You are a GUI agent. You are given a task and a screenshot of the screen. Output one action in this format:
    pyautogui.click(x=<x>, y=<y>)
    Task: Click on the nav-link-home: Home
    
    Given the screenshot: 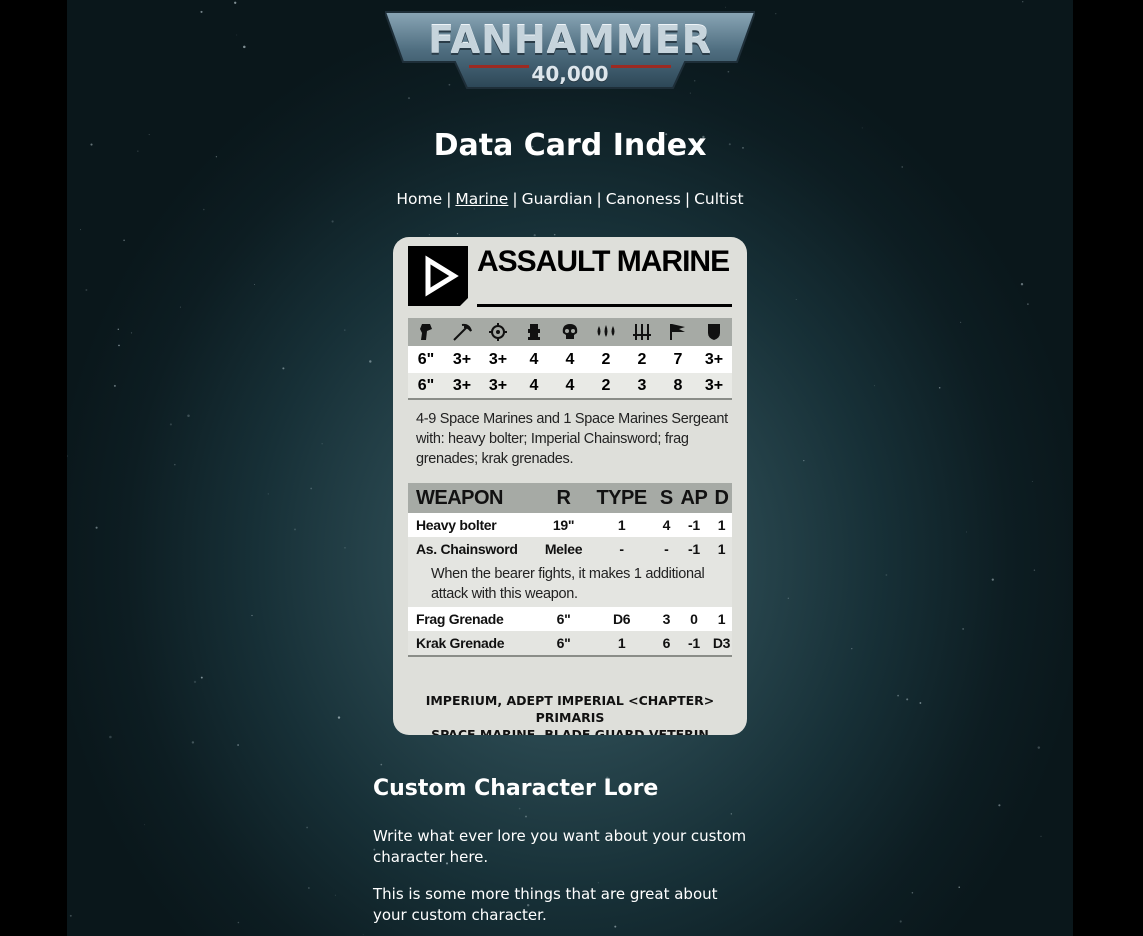 What is the action you would take?
    pyautogui.click(x=419, y=199)
    